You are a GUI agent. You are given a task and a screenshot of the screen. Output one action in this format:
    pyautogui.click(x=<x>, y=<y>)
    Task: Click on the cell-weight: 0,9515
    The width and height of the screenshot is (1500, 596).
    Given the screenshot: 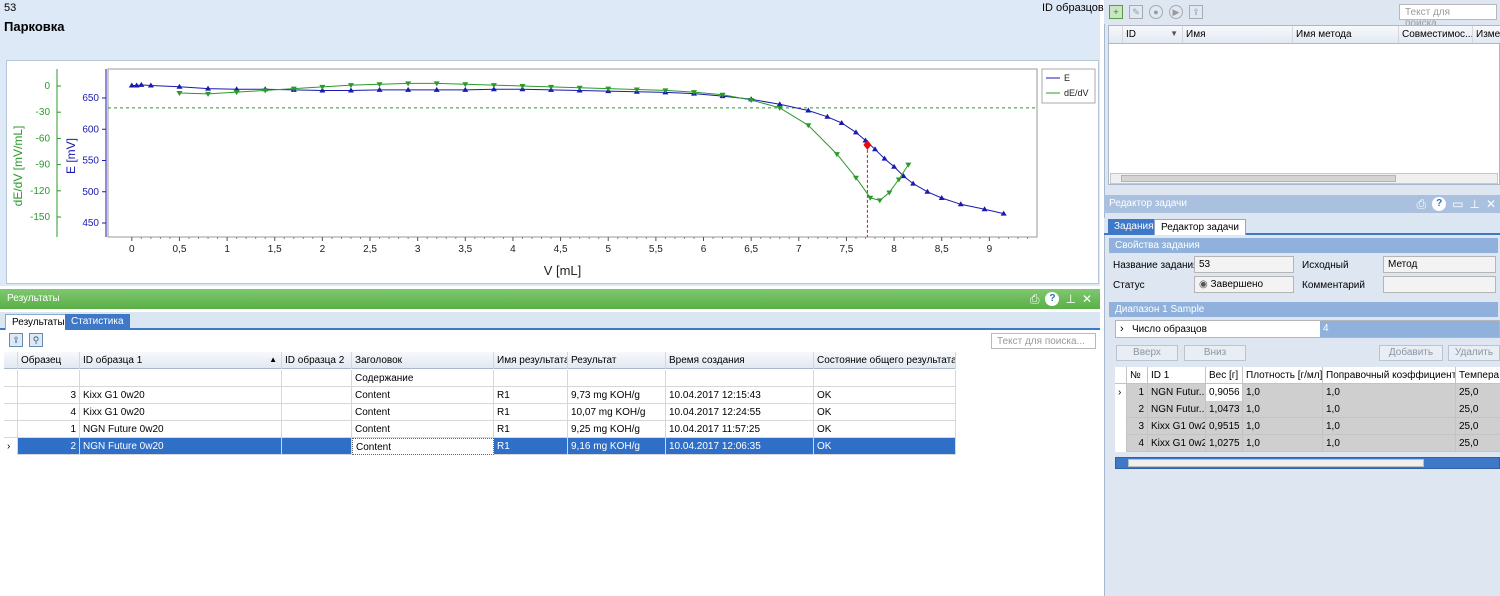 What is the action you would take?
    pyautogui.click(x=1224, y=426)
    